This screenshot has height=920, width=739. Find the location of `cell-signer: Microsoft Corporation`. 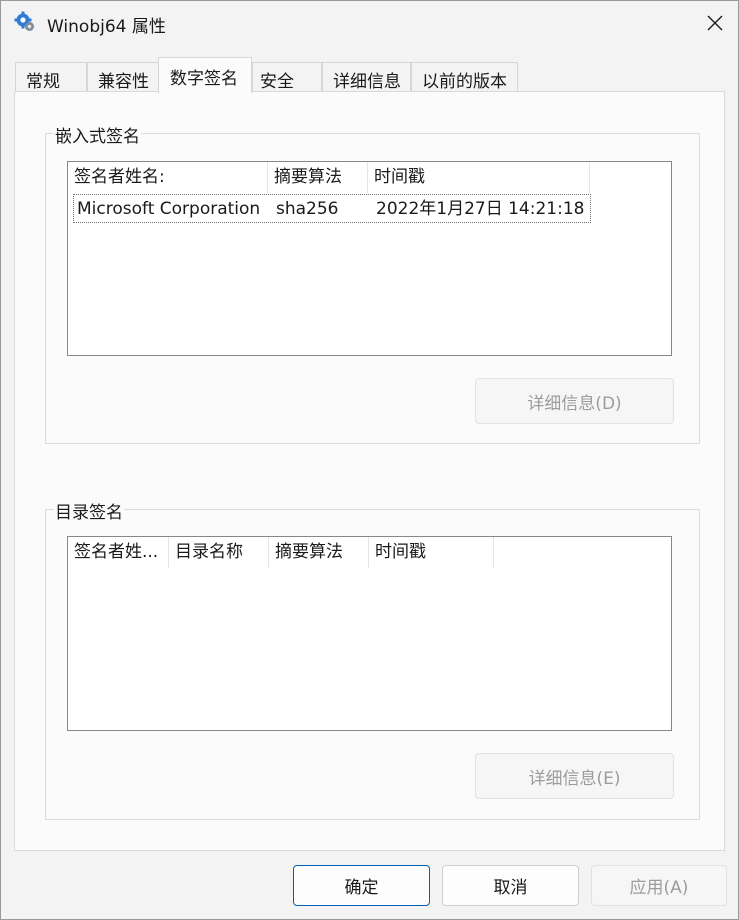

cell-signer: Microsoft Corporation is located at coordinates (169, 209).